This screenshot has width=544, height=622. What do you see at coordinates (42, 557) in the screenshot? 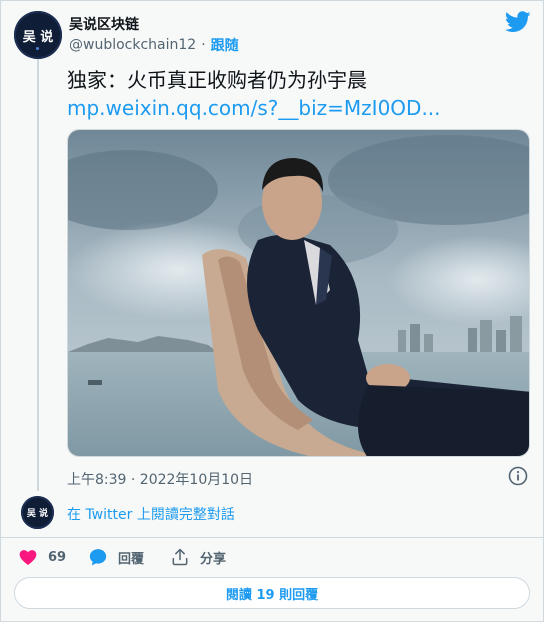
I see `like-button: 69` at bounding box center [42, 557].